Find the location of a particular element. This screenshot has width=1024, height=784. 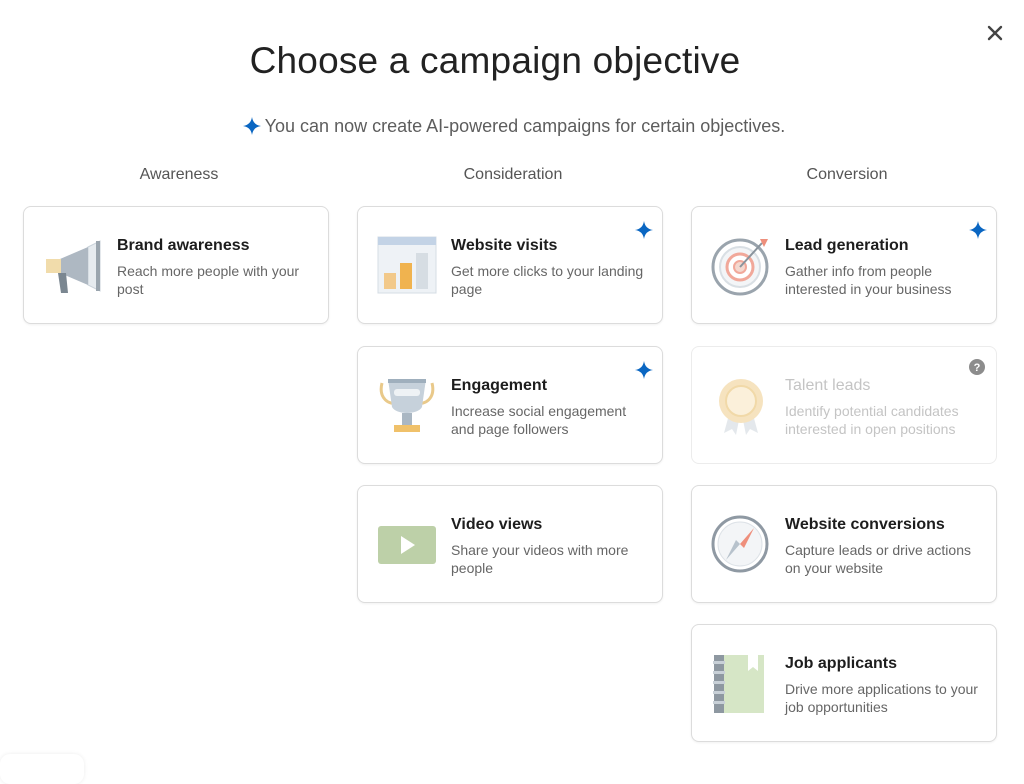

card-title: Brand awareness is located at coordinates (183, 245).